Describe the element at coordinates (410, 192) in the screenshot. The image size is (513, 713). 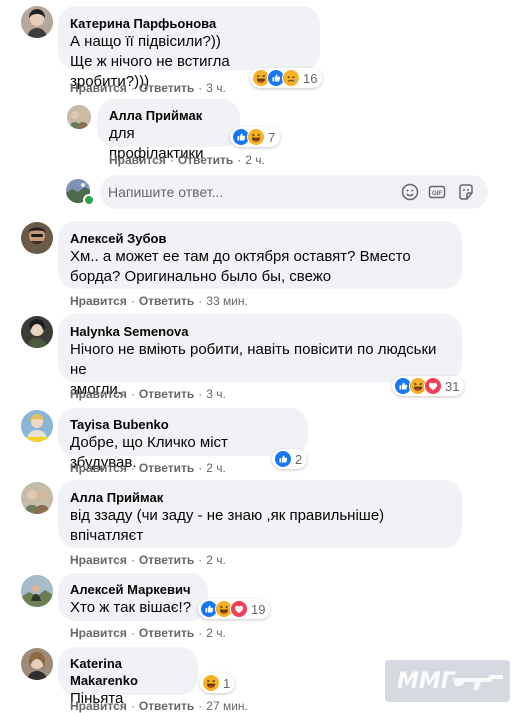
I see `emoji-icon` at that location.